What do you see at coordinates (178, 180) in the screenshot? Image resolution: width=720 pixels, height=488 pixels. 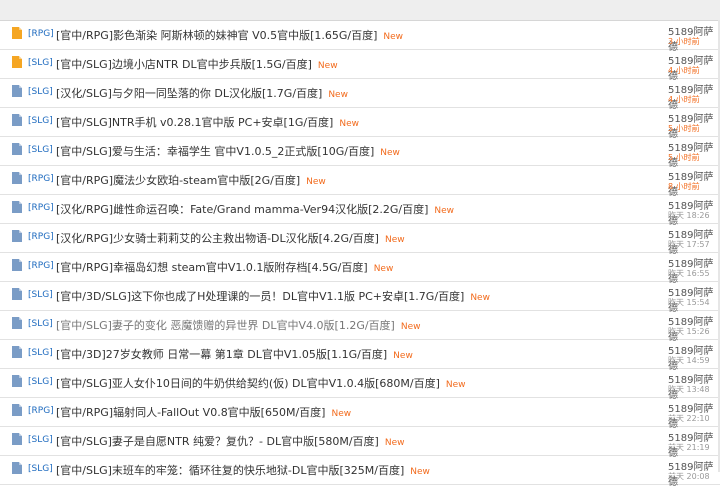 I see `thread-title-text: [官中/RPG]魔法少女欧珀-steam官中版[2G/百度]` at bounding box center [178, 180].